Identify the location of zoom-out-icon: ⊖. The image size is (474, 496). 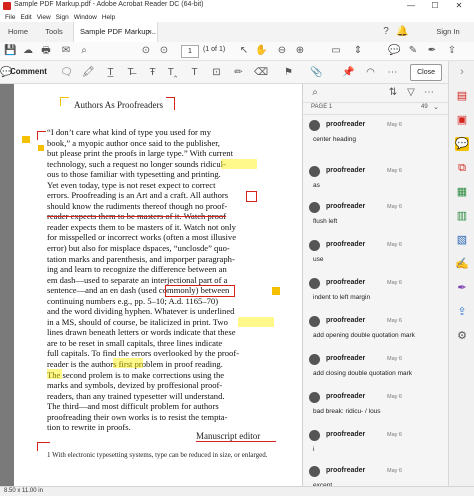
(282, 51).